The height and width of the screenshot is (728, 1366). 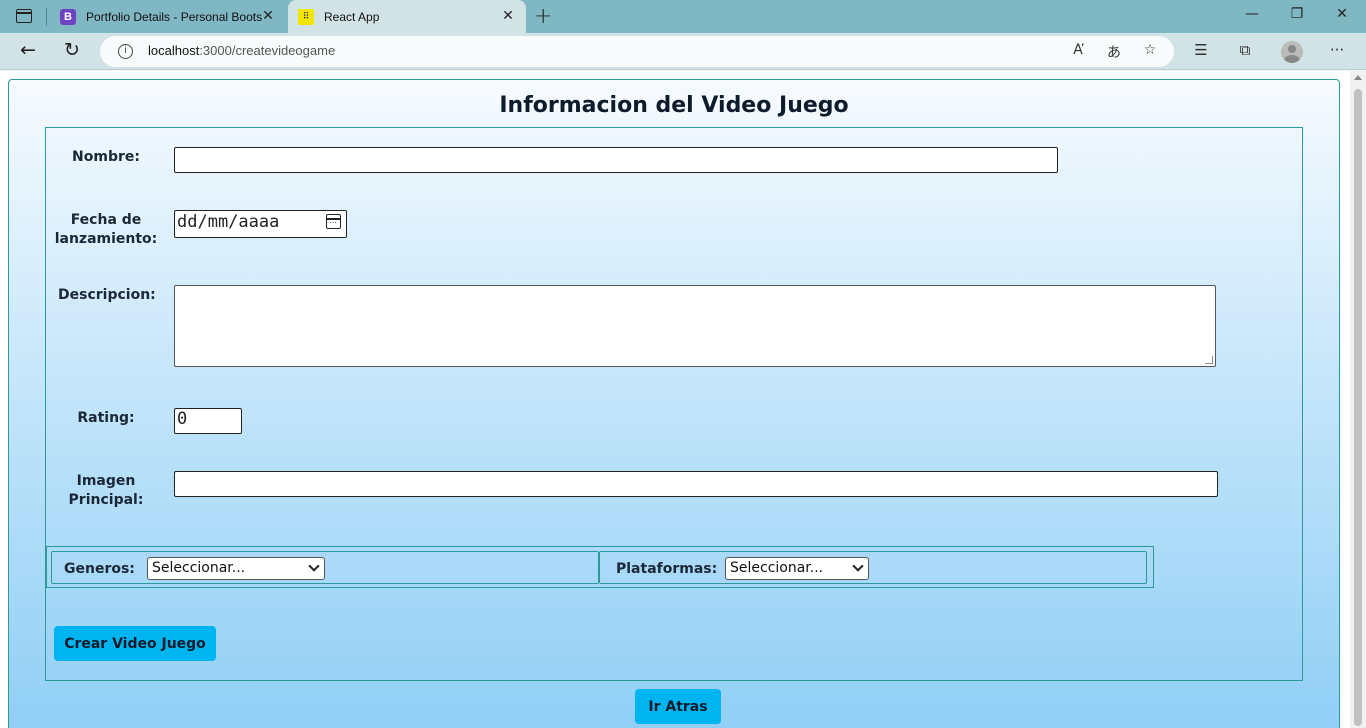 What do you see at coordinates (125, 51) in the screenshot?
I see `info-icon: i` at bounding box center [125, 51].